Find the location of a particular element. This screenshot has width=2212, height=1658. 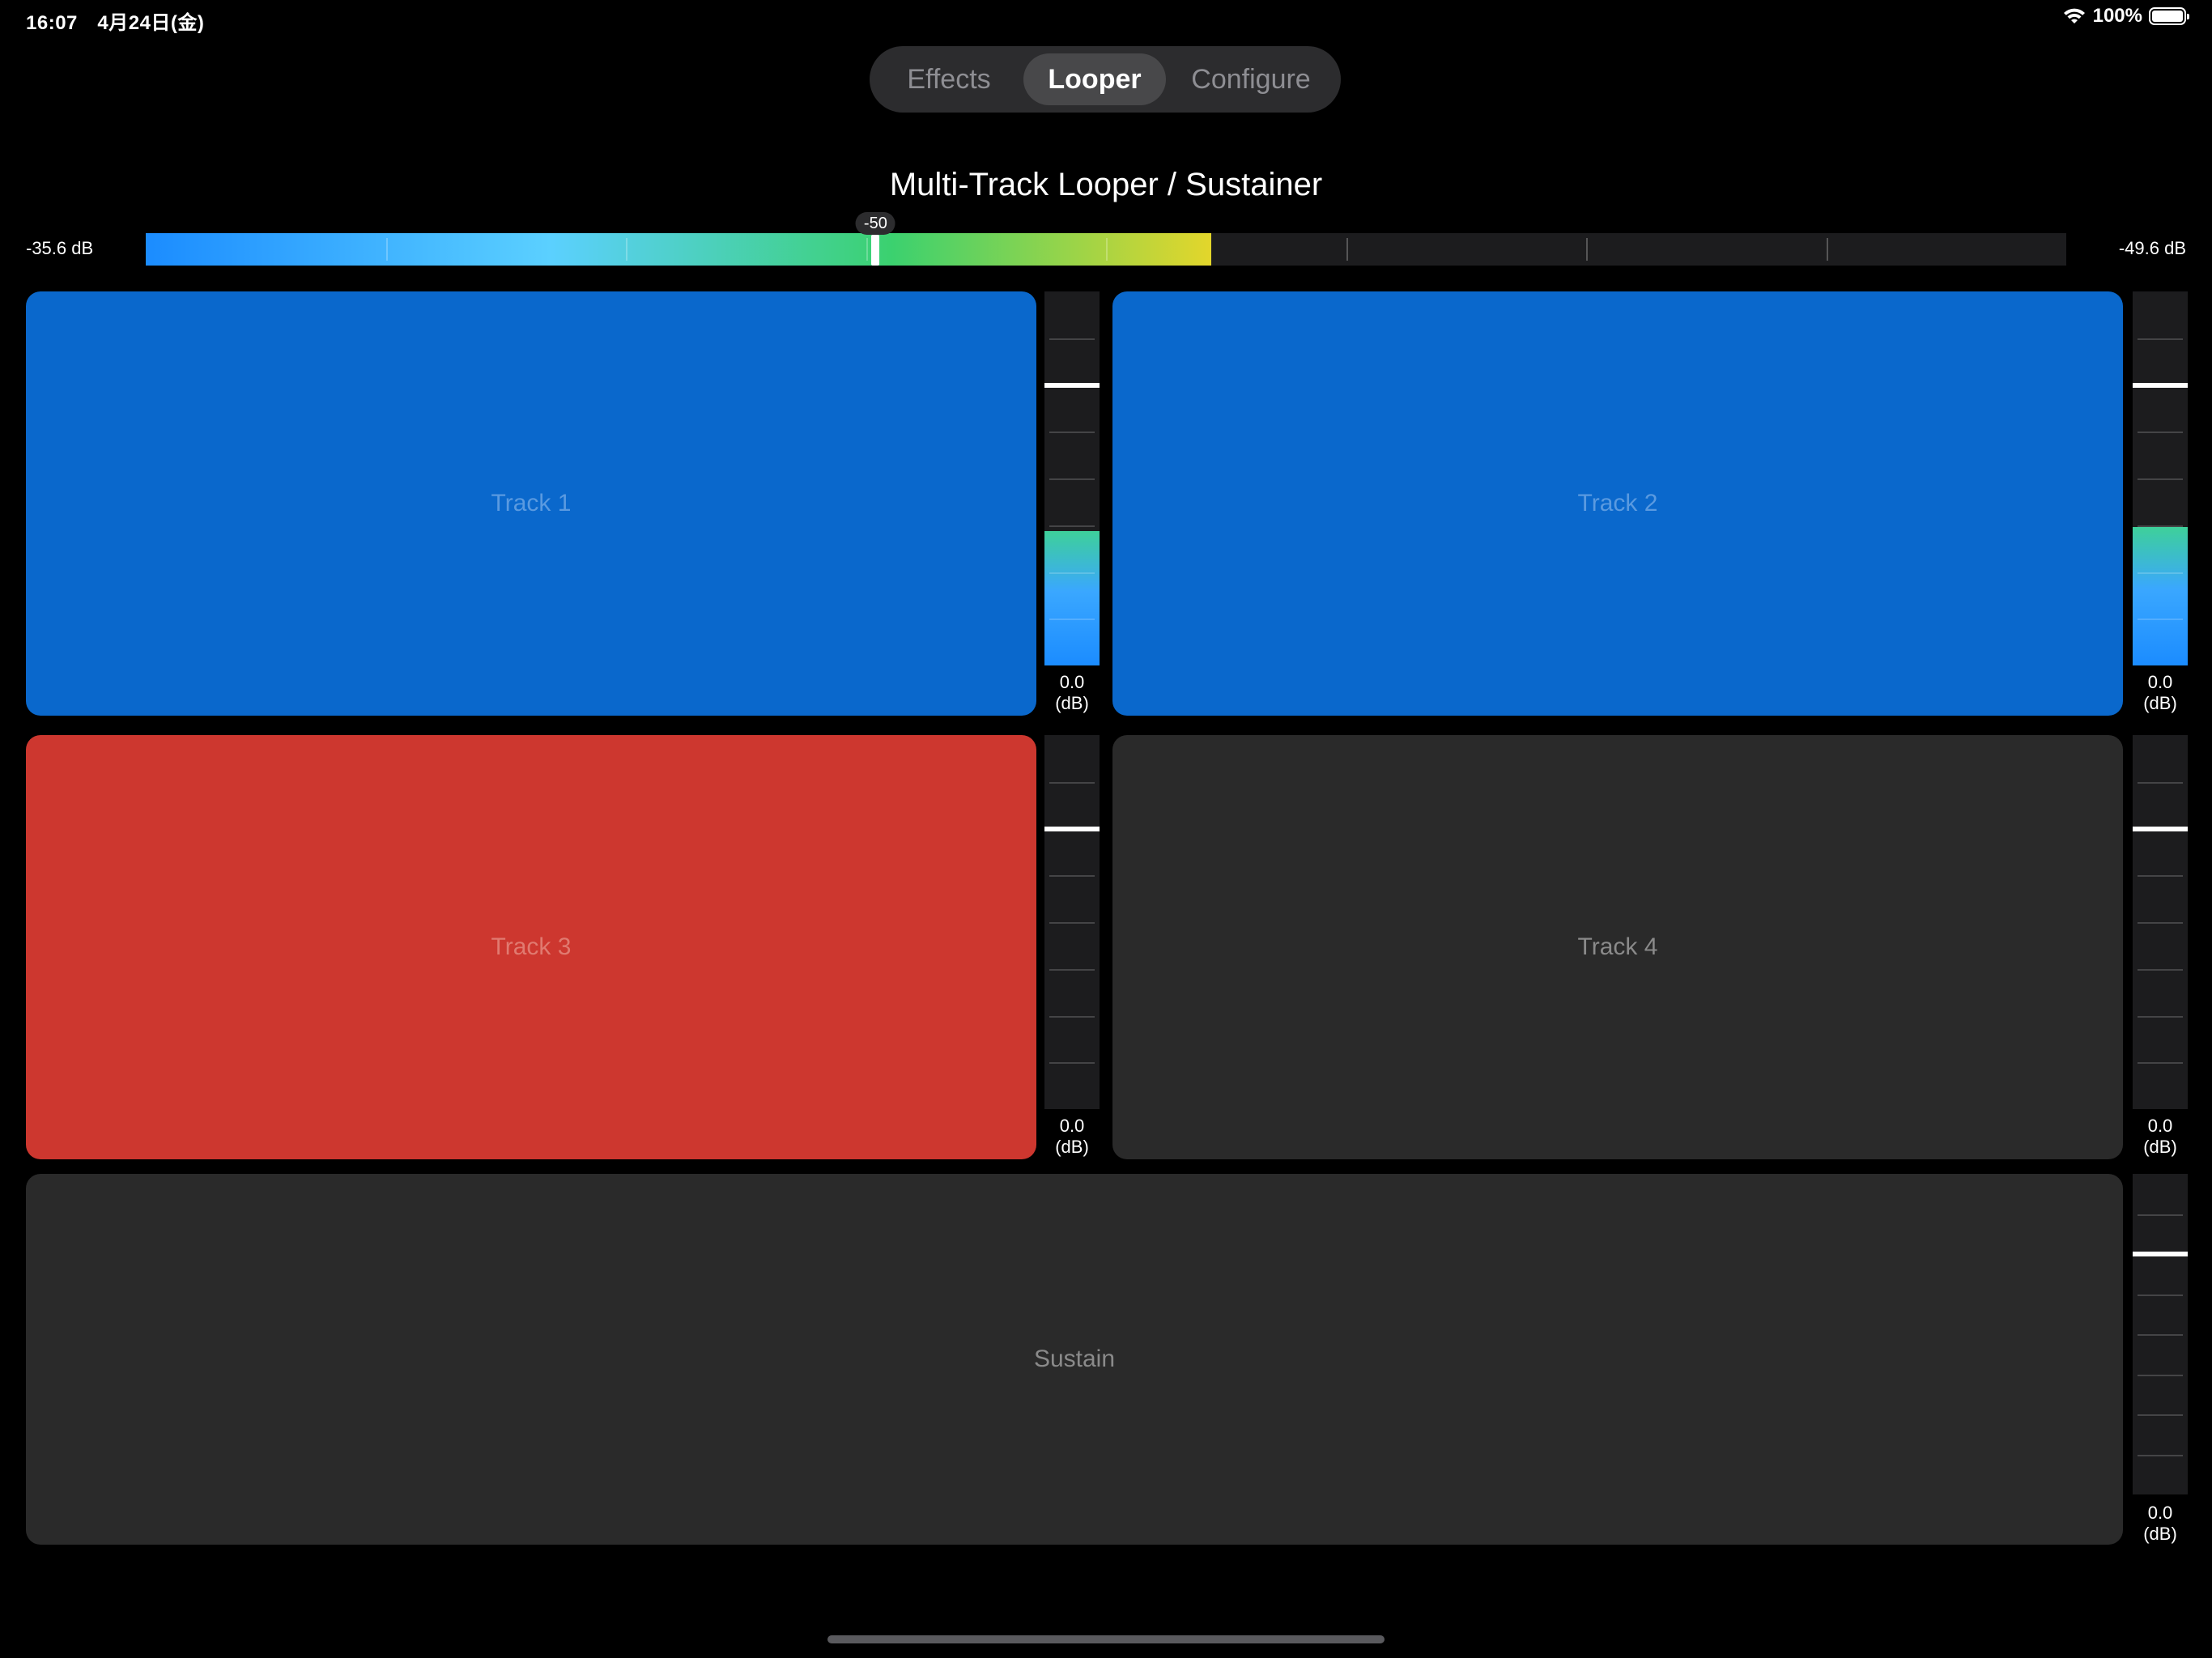

mode-segmented-control: Effects Looper Configure is located at coordinates (1105, 79).